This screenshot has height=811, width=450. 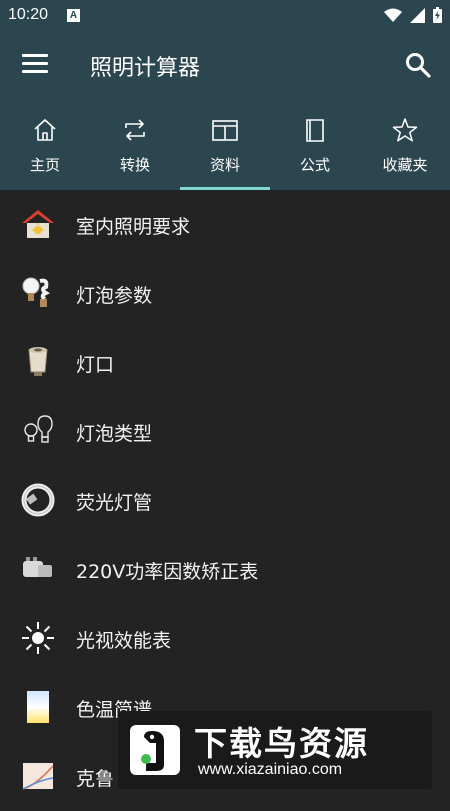 What do you see at coordinates (35, 65) in the screenshot?
I see `menu-icon` at bounding box center [35, 65].